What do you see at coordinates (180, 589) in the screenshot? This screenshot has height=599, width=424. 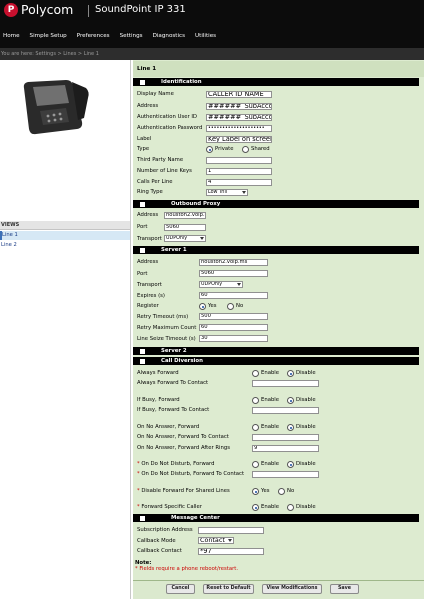 I see `cancel-button: Cancel` at bounding box center [180, 589].